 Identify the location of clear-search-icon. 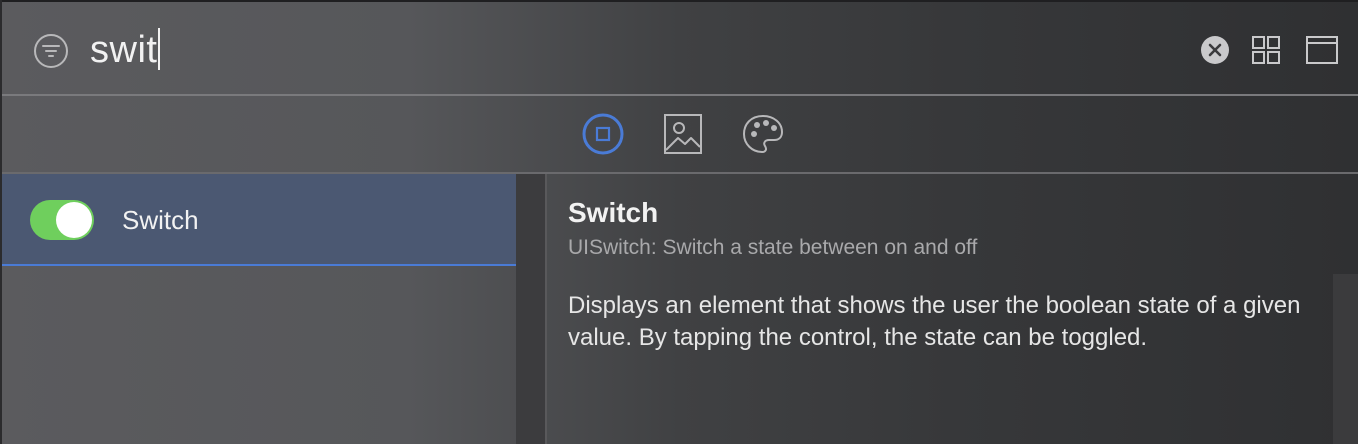
(1215, 50).